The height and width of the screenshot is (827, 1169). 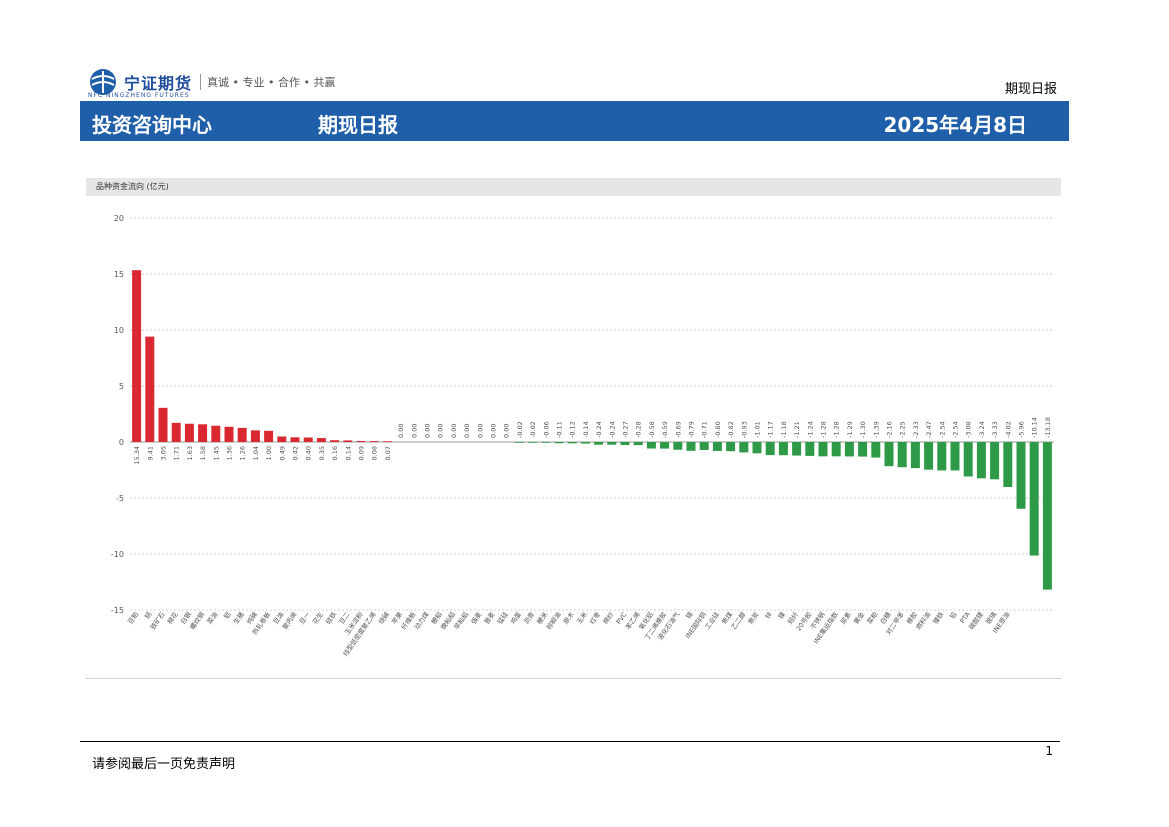 I want to click on y-tick-label: -15, so click(x=117, y=610).